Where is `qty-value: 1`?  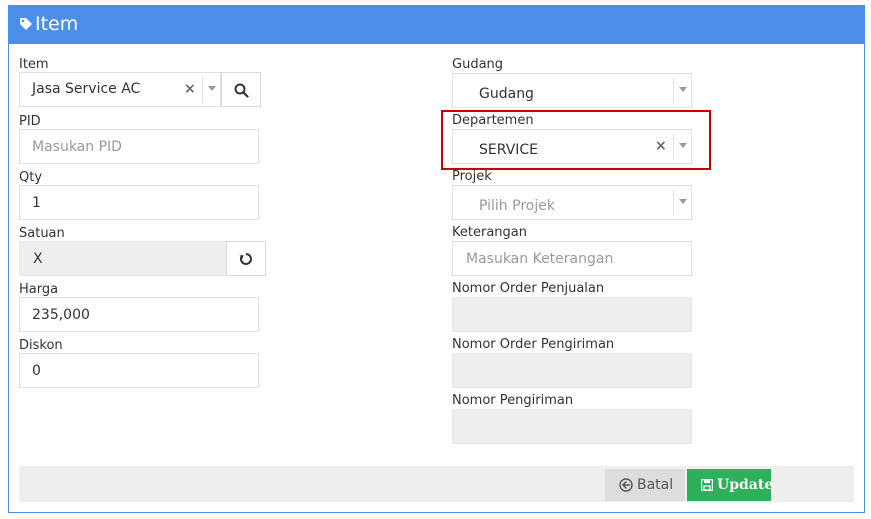
qty-value: 1 is located at coordinates (36, 203).